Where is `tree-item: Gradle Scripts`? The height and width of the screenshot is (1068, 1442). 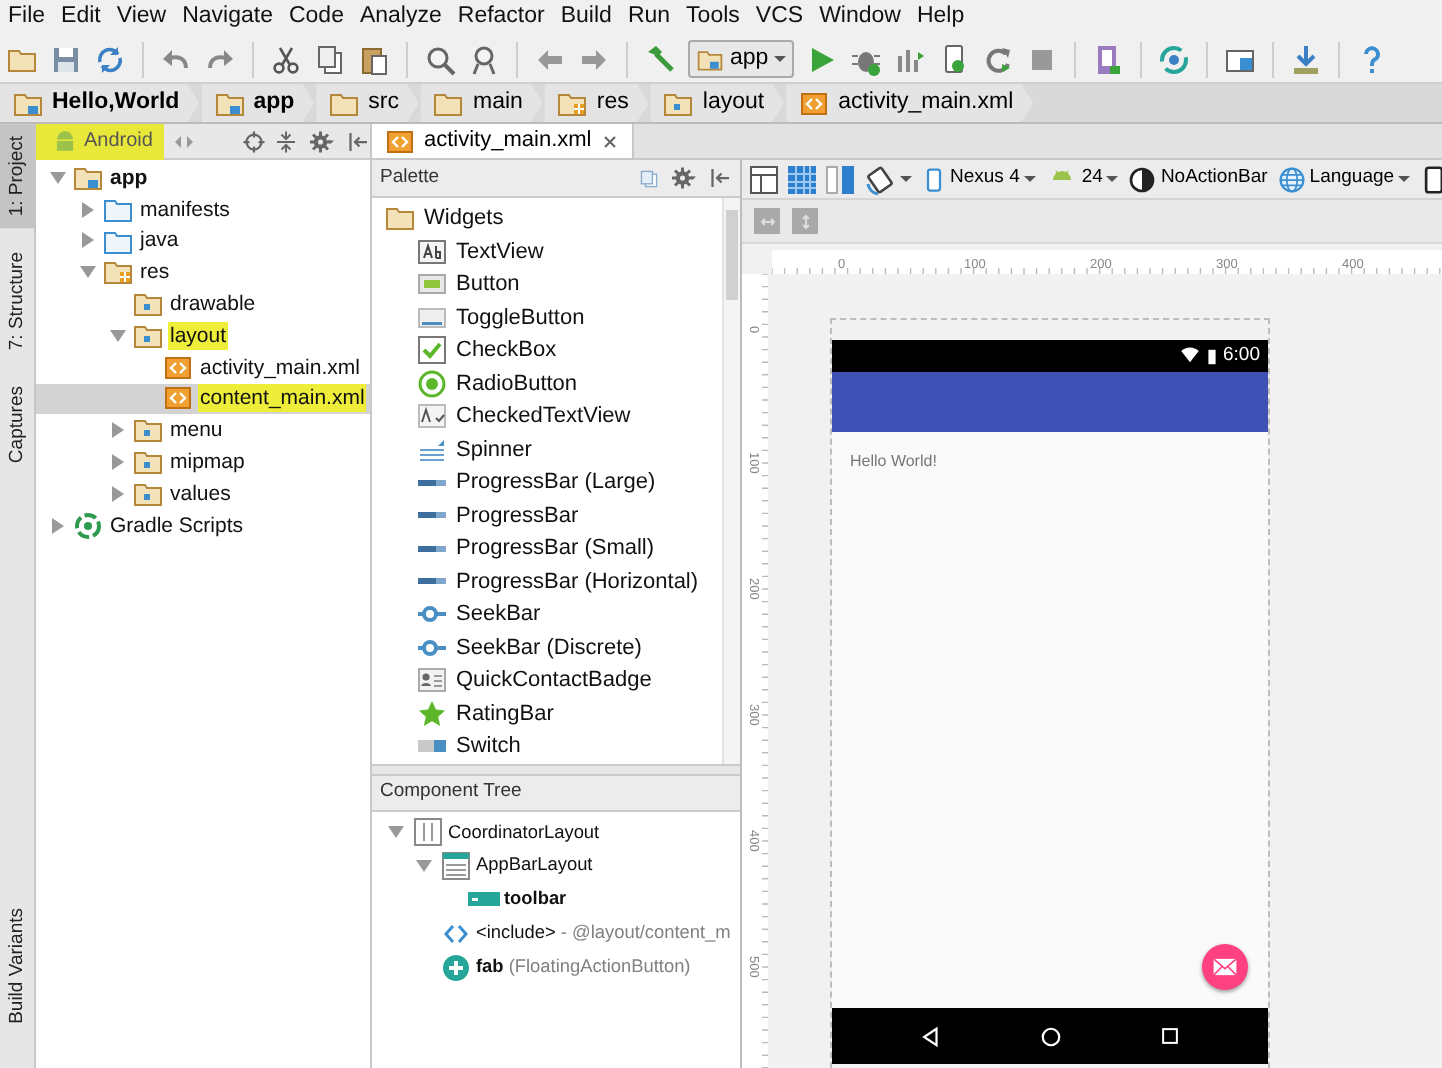 tree-item: Gradle Scripts is located at coordinates (177, 525).